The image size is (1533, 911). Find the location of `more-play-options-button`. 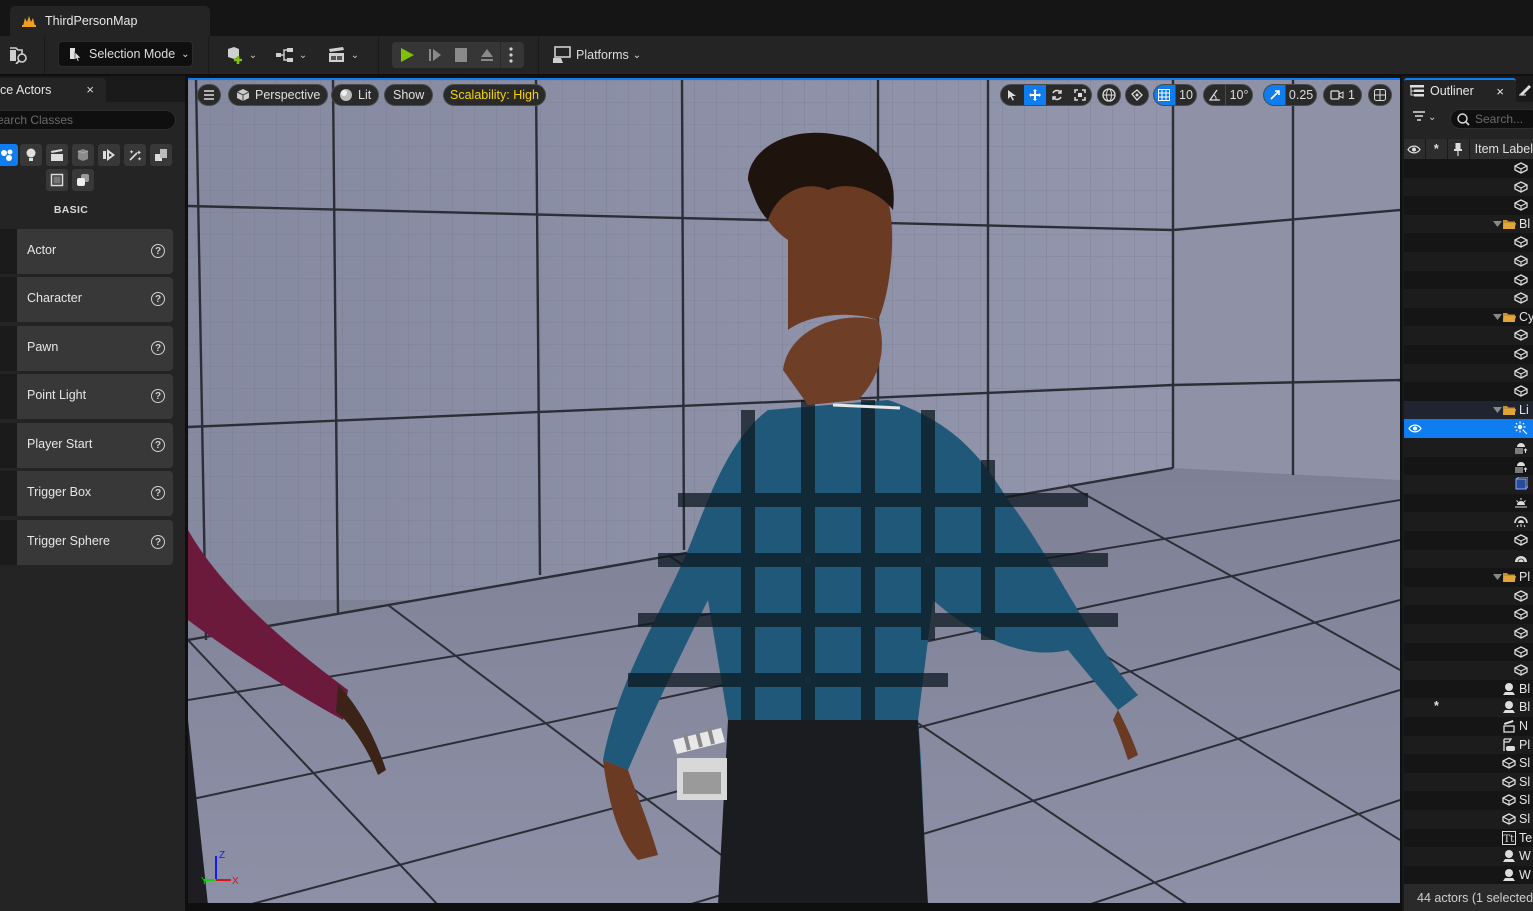

more-play-options-button is located at coordinates (511, 55).